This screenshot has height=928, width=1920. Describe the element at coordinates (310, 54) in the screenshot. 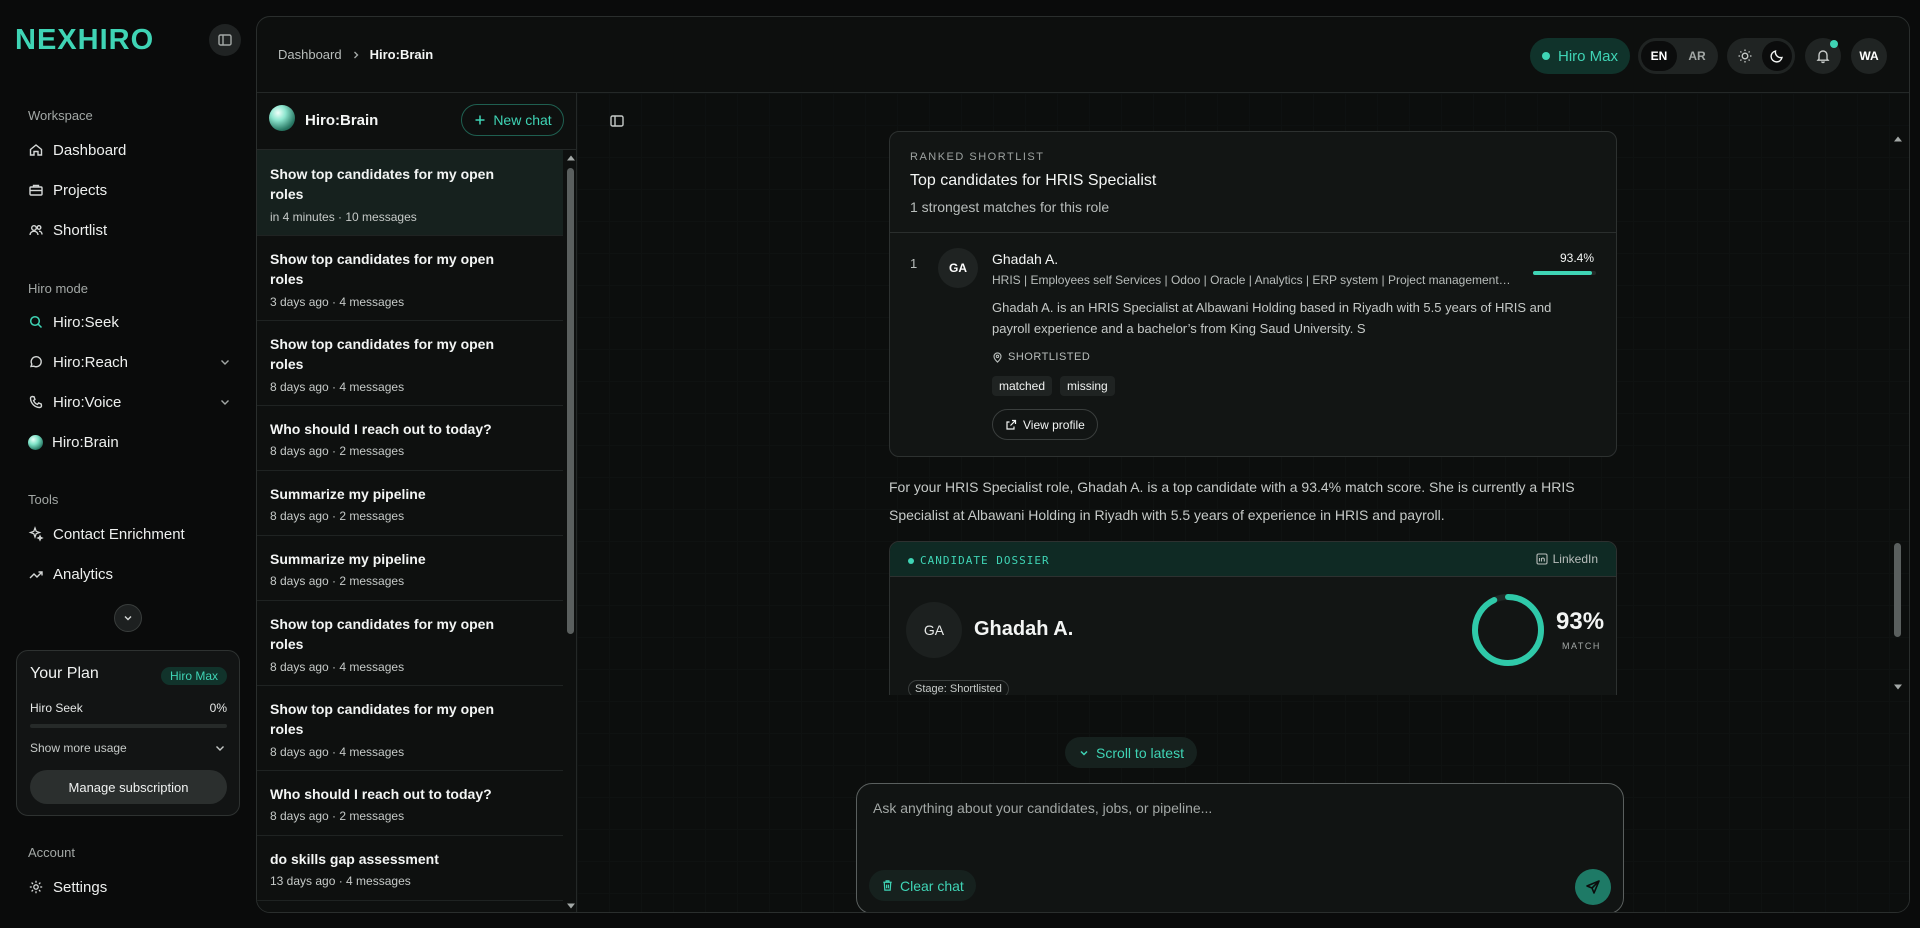

I see `breadcrumb-link: Dashboard` at that location.